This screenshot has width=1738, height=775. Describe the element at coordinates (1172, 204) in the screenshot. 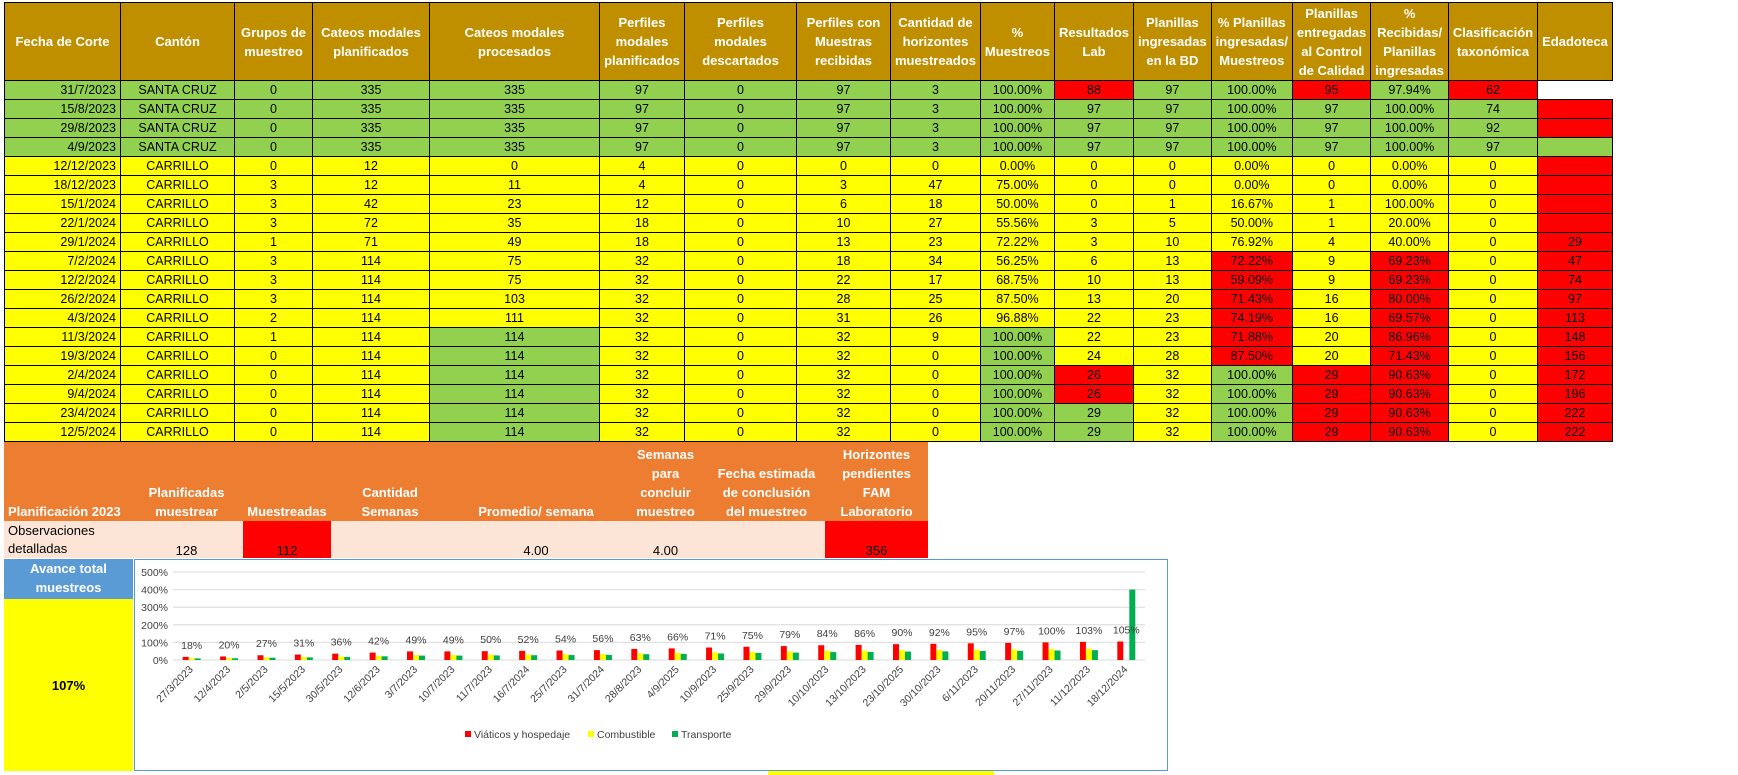

I see `table-cell: 1` at that location.